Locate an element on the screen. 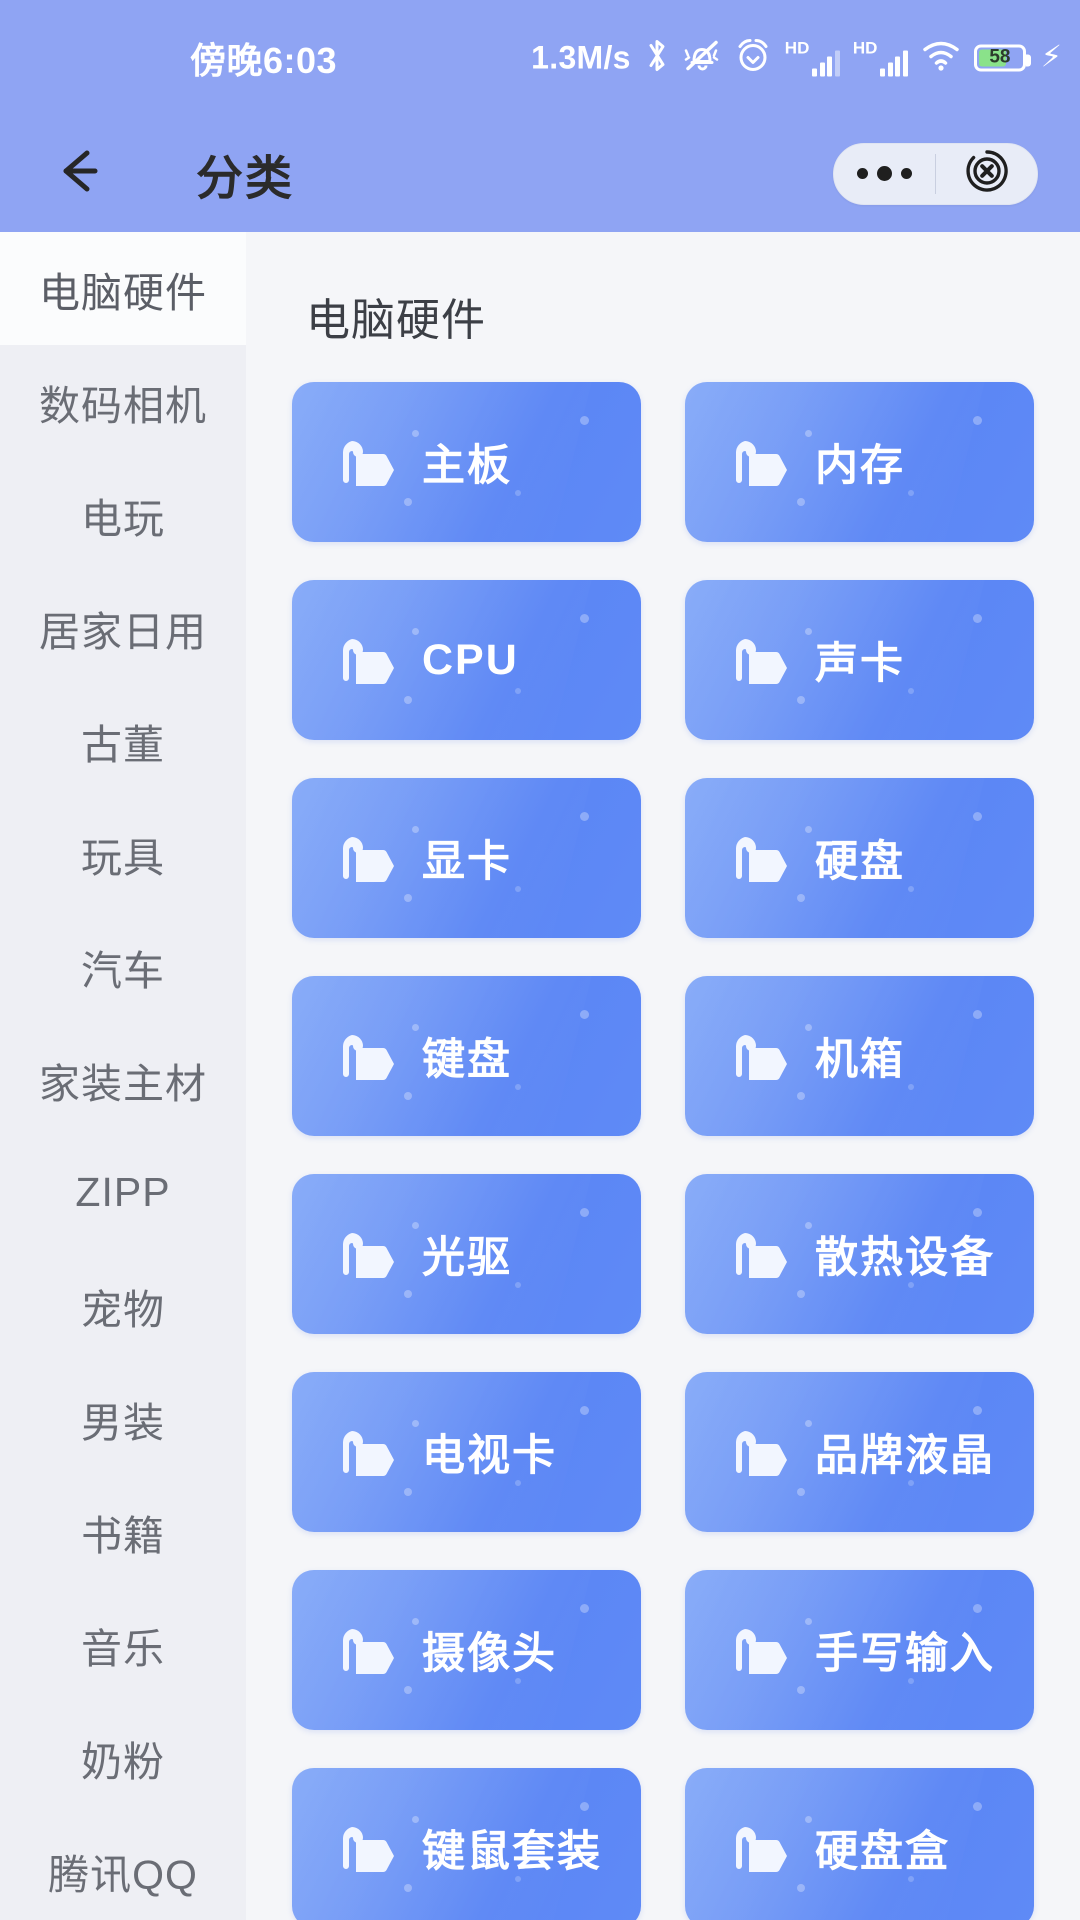 The width and height of the screenshot is (1080, 1920). subcategory-tile: 硬盘盒 is located at coordinates (859, 1844).